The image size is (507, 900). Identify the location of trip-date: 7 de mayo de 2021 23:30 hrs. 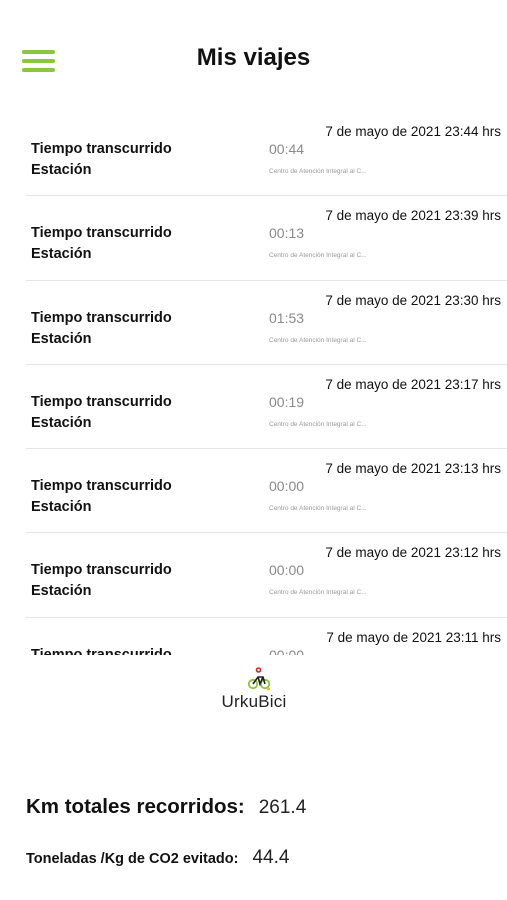
(413, 300).